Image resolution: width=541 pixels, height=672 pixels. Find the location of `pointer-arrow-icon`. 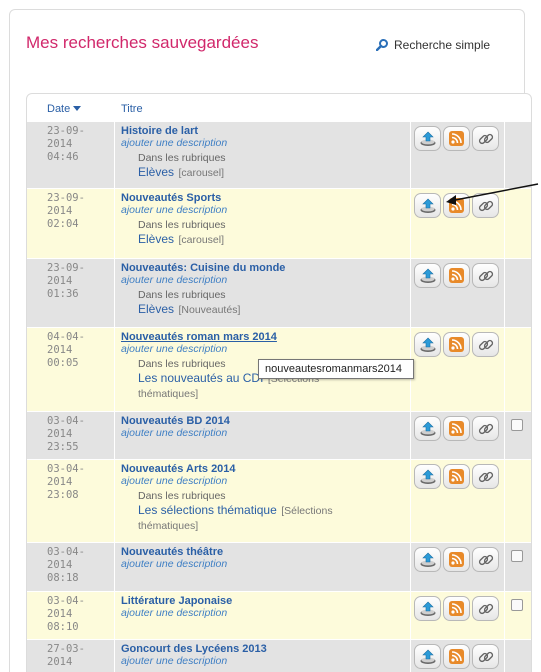

pointer-arrow-icon is located at coordinates (492, 194).